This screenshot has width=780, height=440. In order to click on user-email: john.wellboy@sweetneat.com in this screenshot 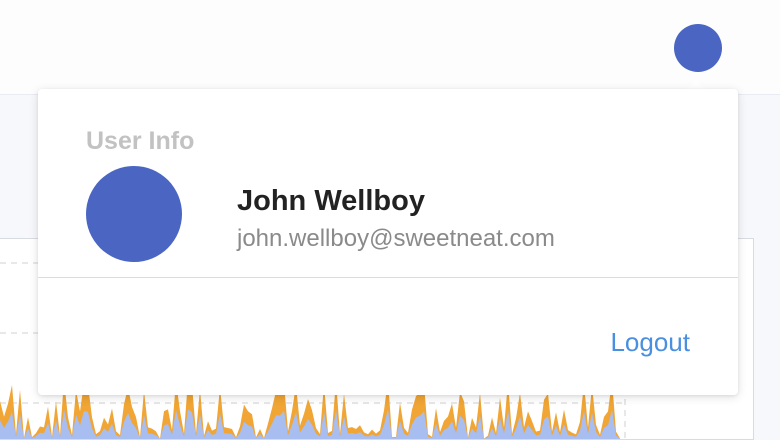, I will do `click(396, 238)`.